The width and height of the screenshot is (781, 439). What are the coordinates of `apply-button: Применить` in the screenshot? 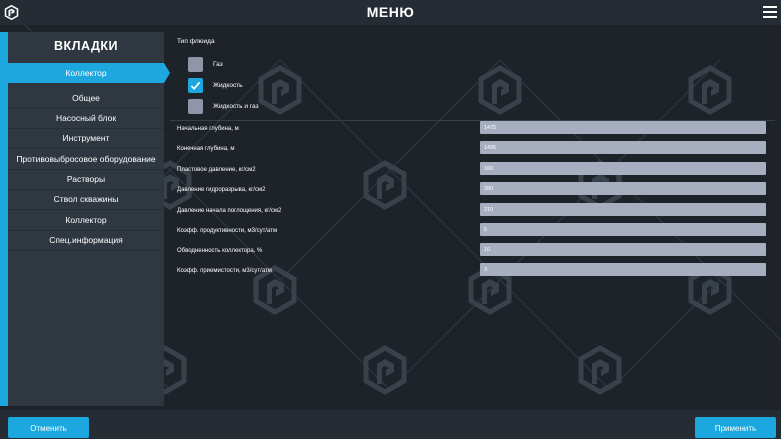 It's located at (735, 427).